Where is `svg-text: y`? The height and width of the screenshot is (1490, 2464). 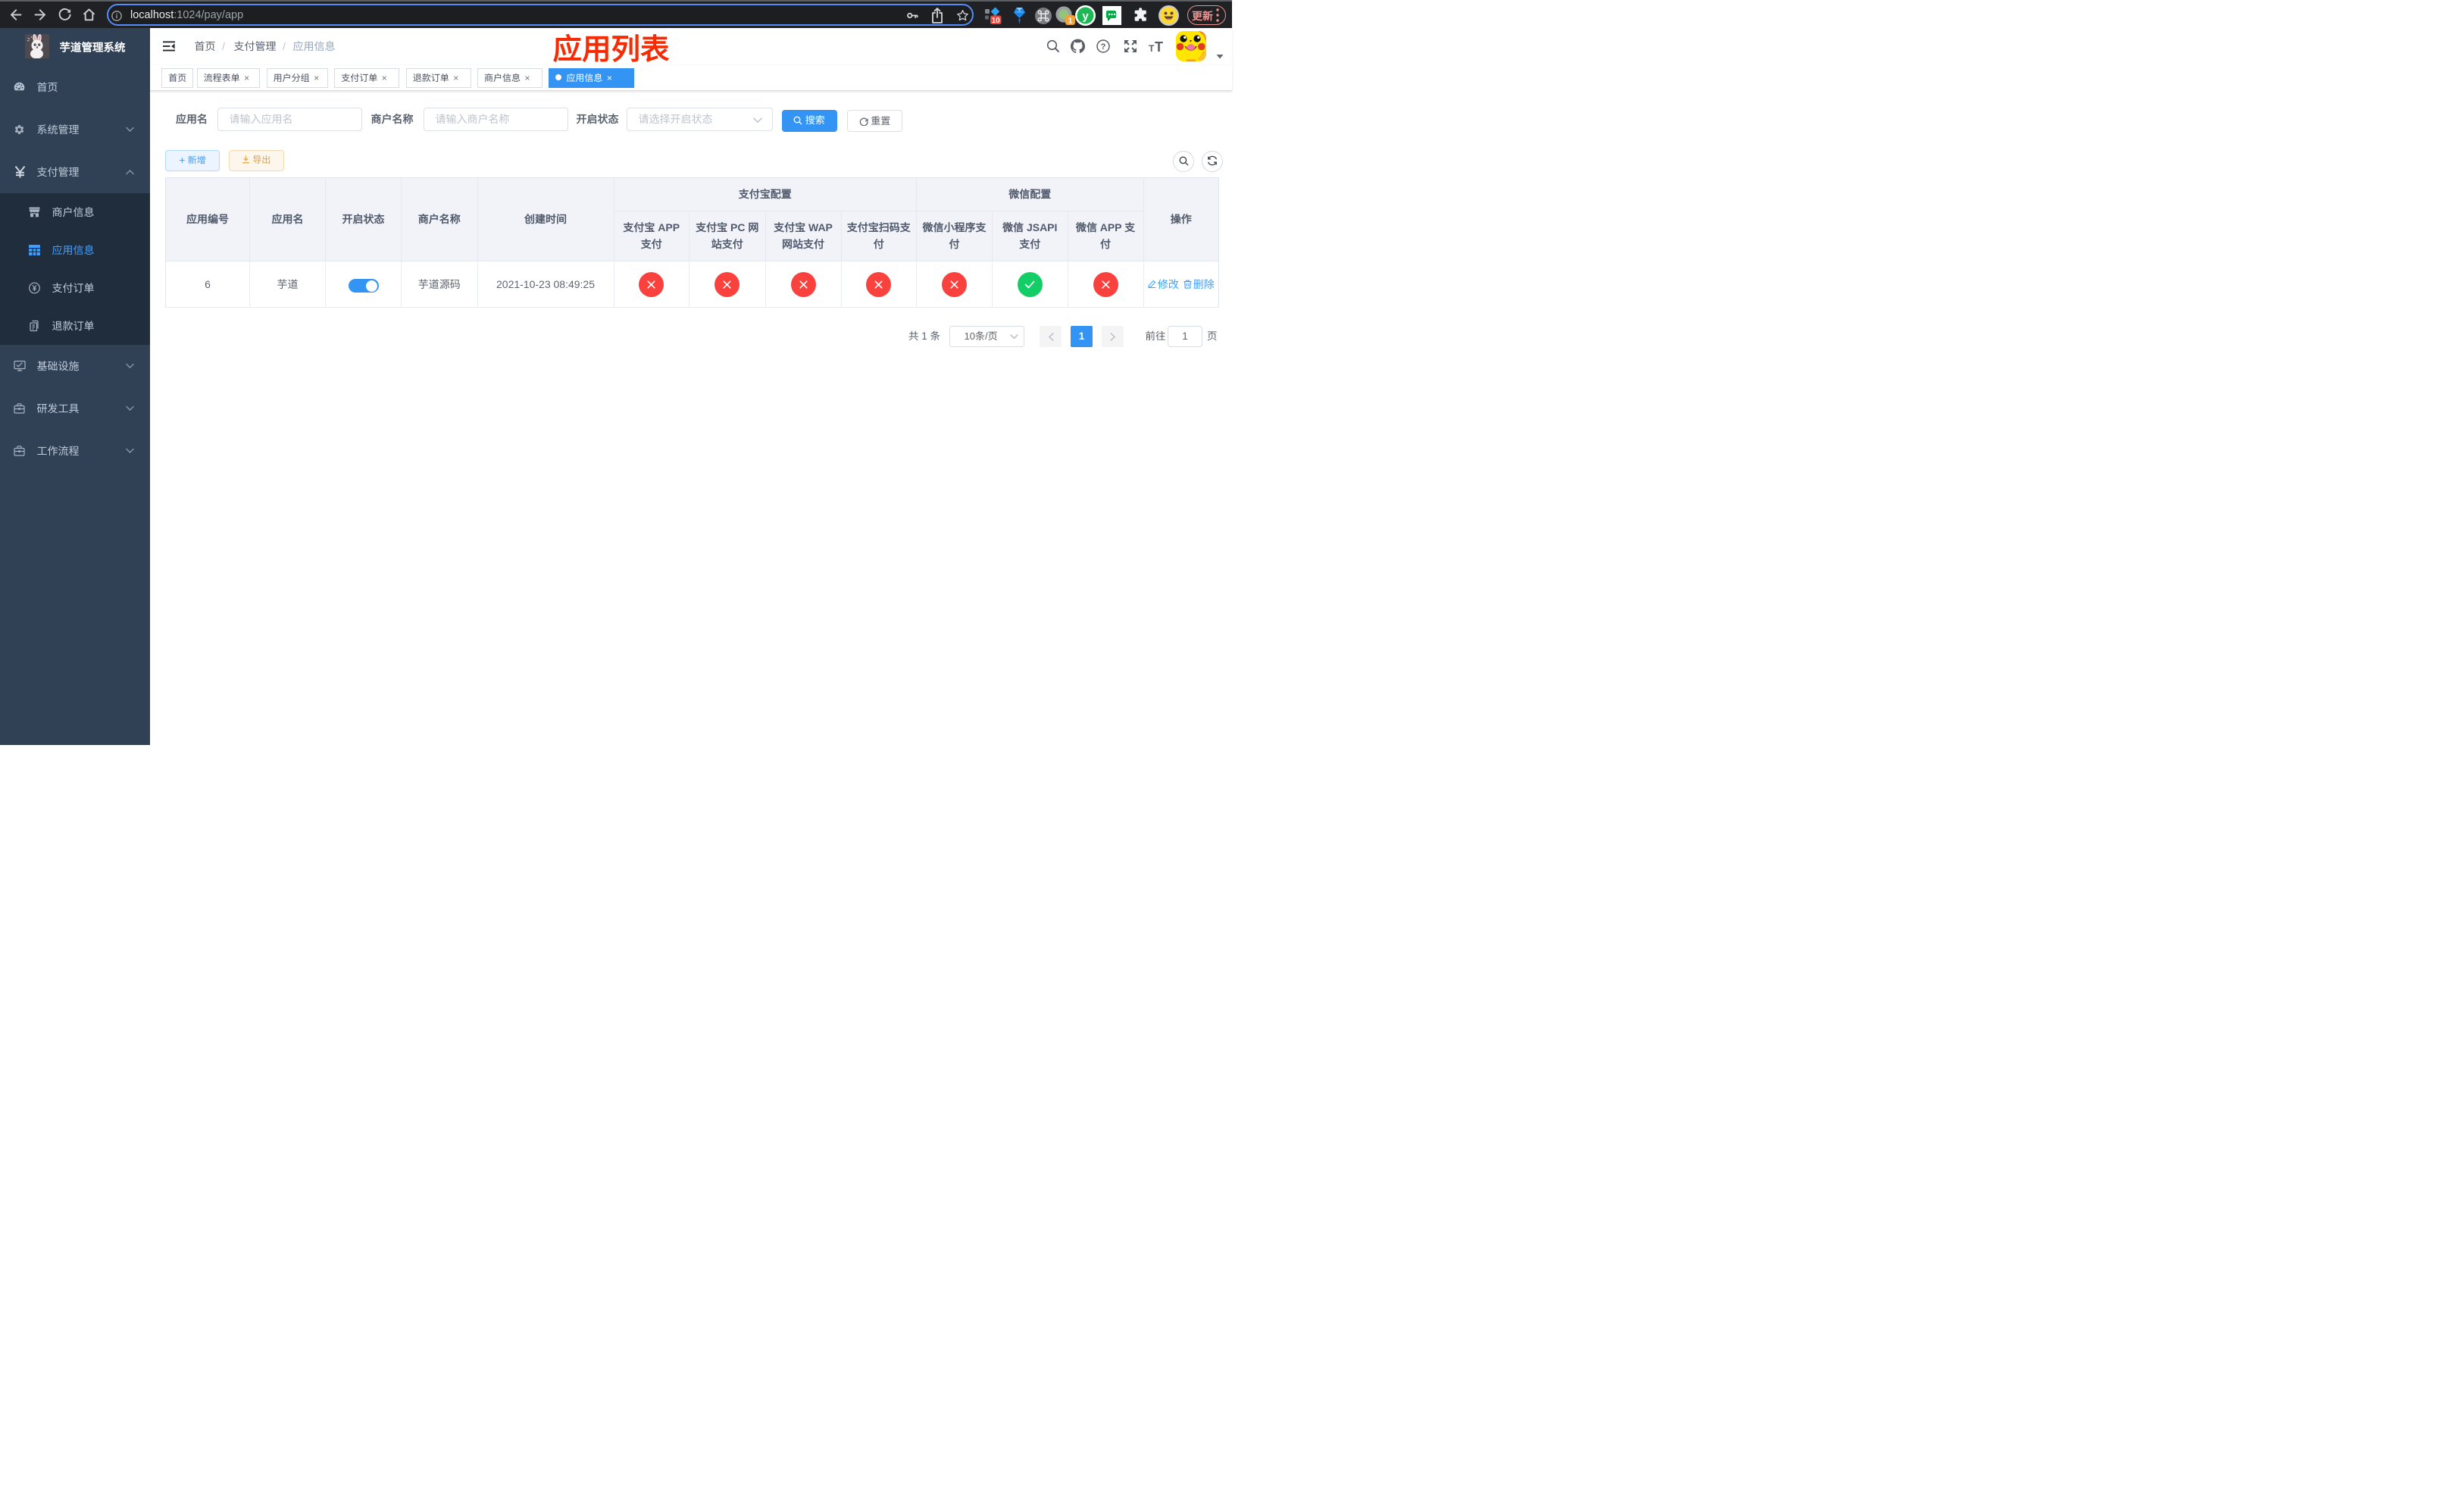 svg-text: y is located at coordinates (1085, 16).